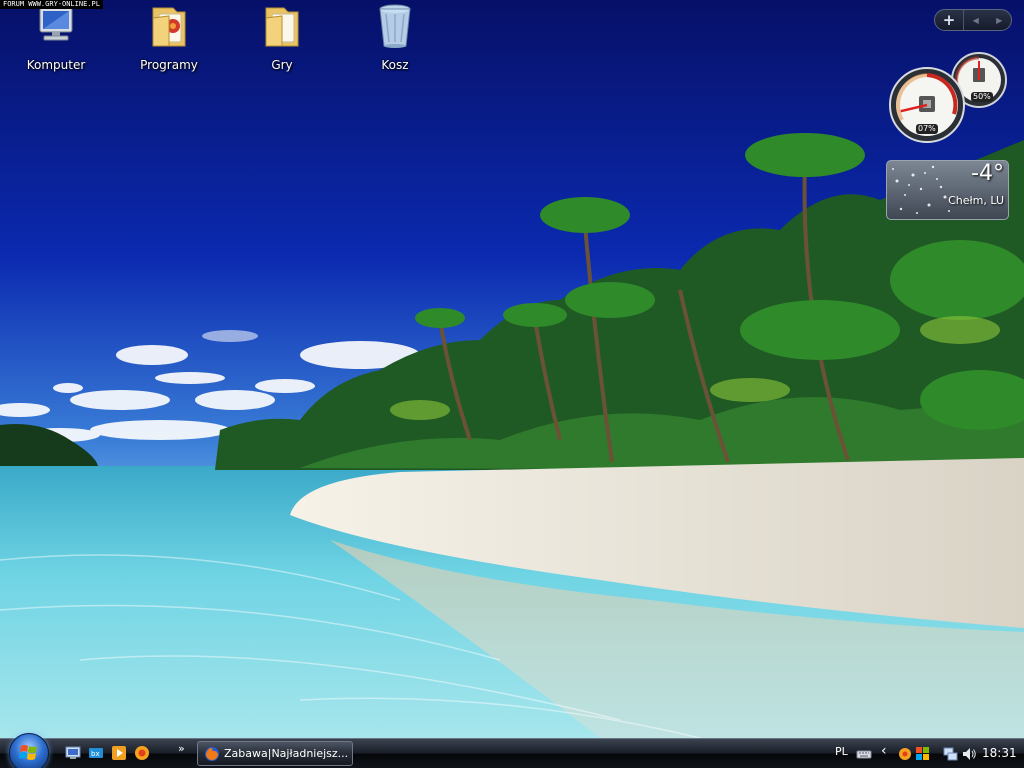 This screenshot has width=1024, height=768. What do you see at coordinates (969, 754) in the screenshot?
I see `volume-icon` at bounding box center [969, 754].